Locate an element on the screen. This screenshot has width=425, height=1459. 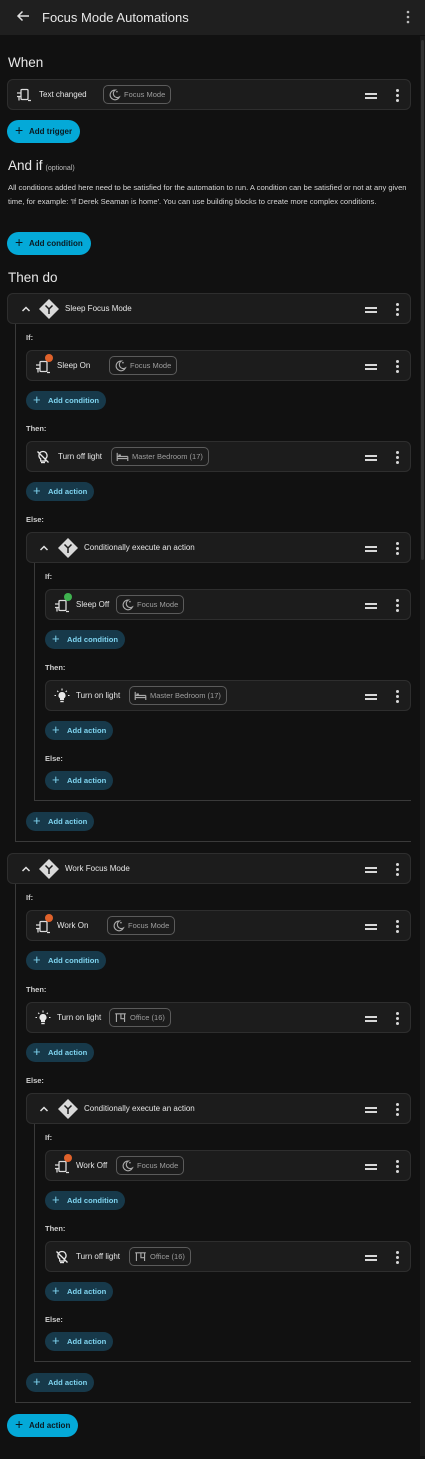
back-arrow-icon is located at coordinates (23, 16).